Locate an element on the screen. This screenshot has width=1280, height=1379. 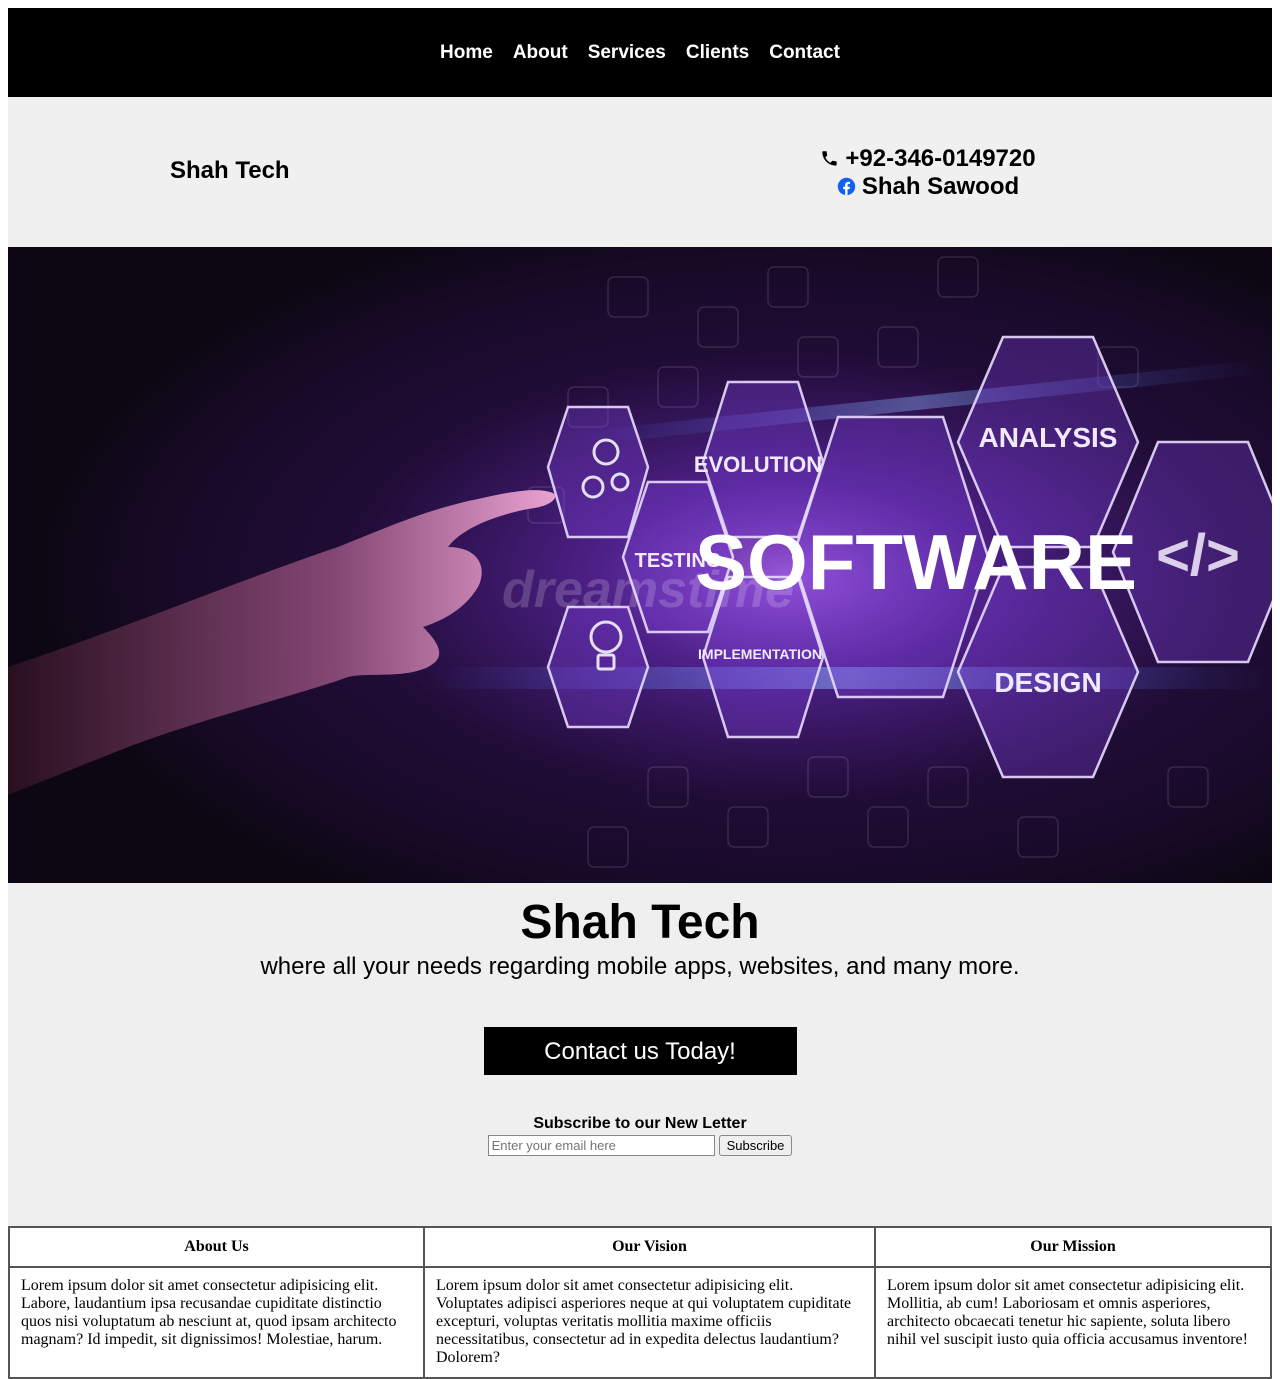
nav-home-link: Home is located at coordinates (466, 53).